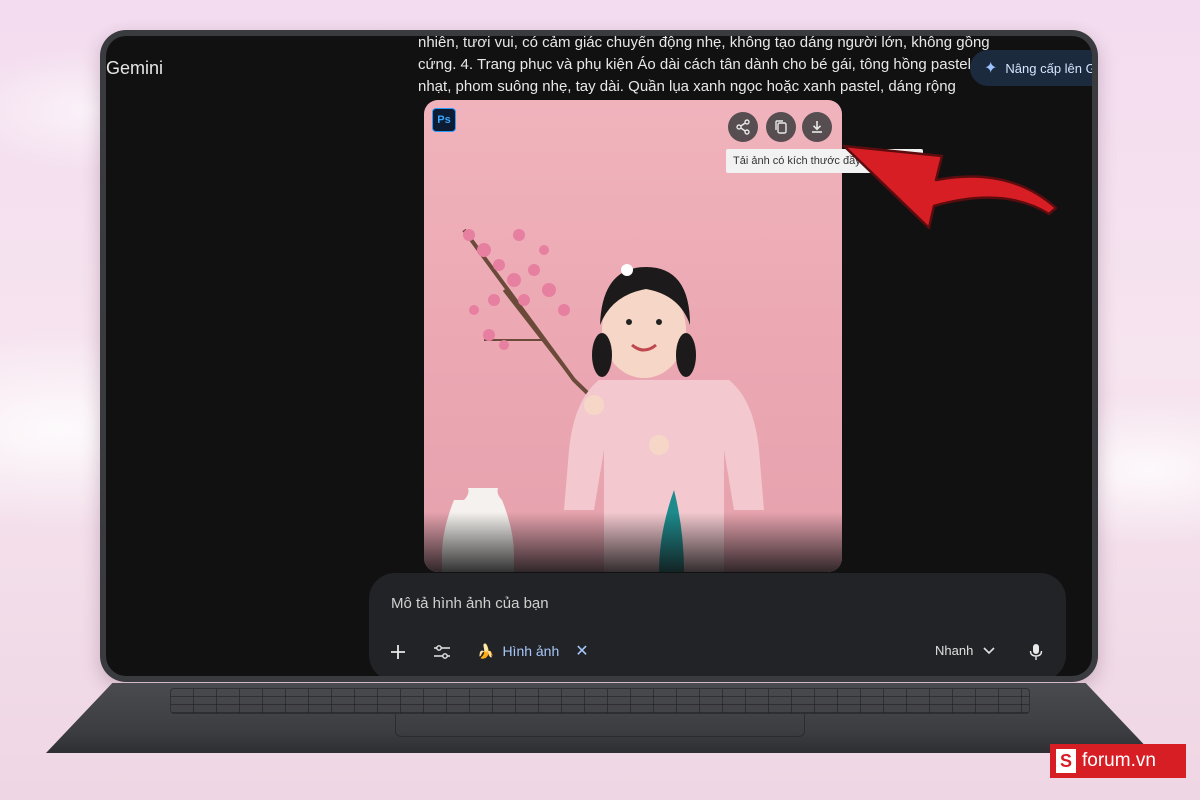  What do you see at coordinates (633, 542) in the screenshot?
I see `image-fade` at bounding box center [633, 542].